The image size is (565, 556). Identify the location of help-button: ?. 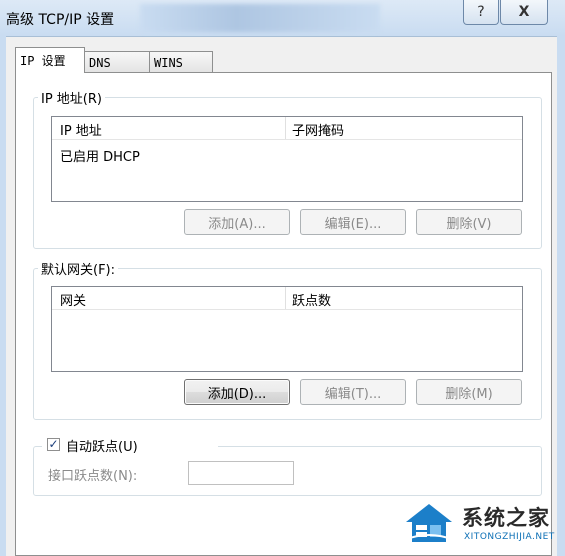
(481, 12).